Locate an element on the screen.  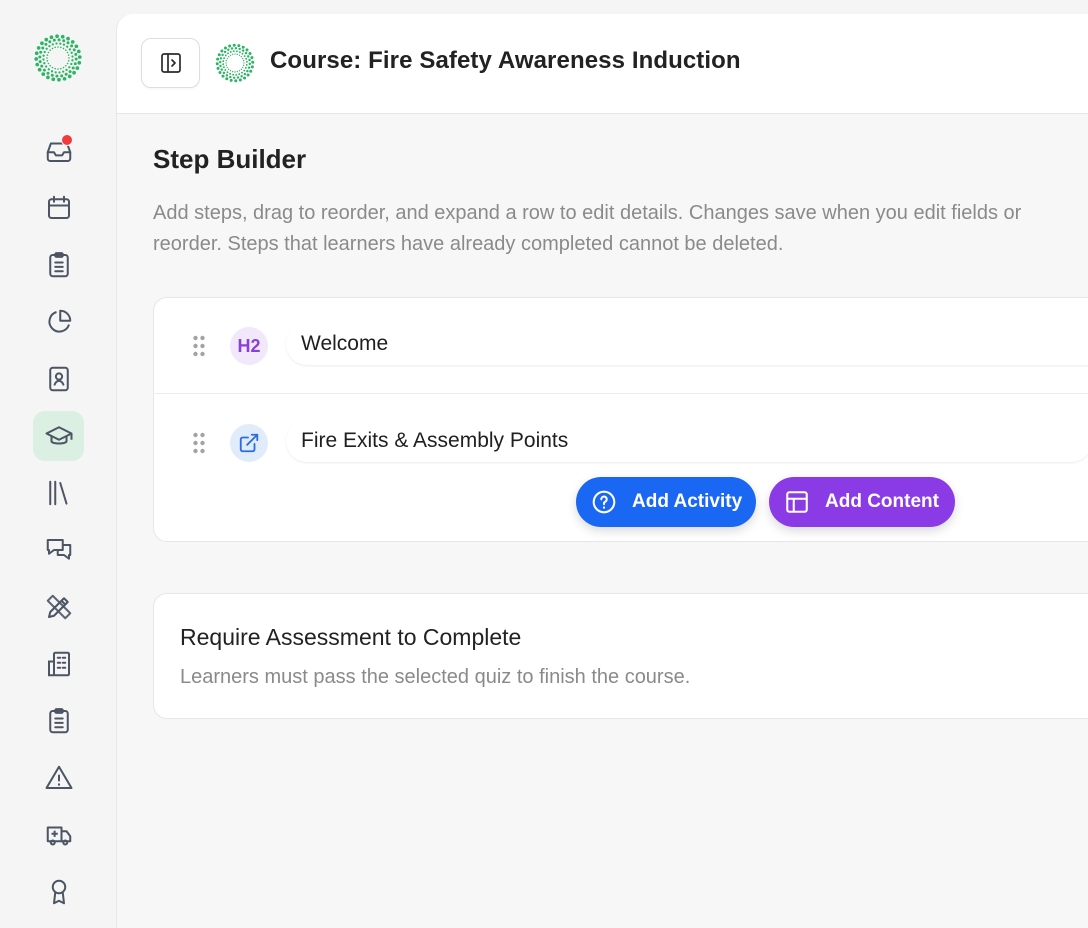
sidebar-item-contacts is located at coordinates (58, 379).